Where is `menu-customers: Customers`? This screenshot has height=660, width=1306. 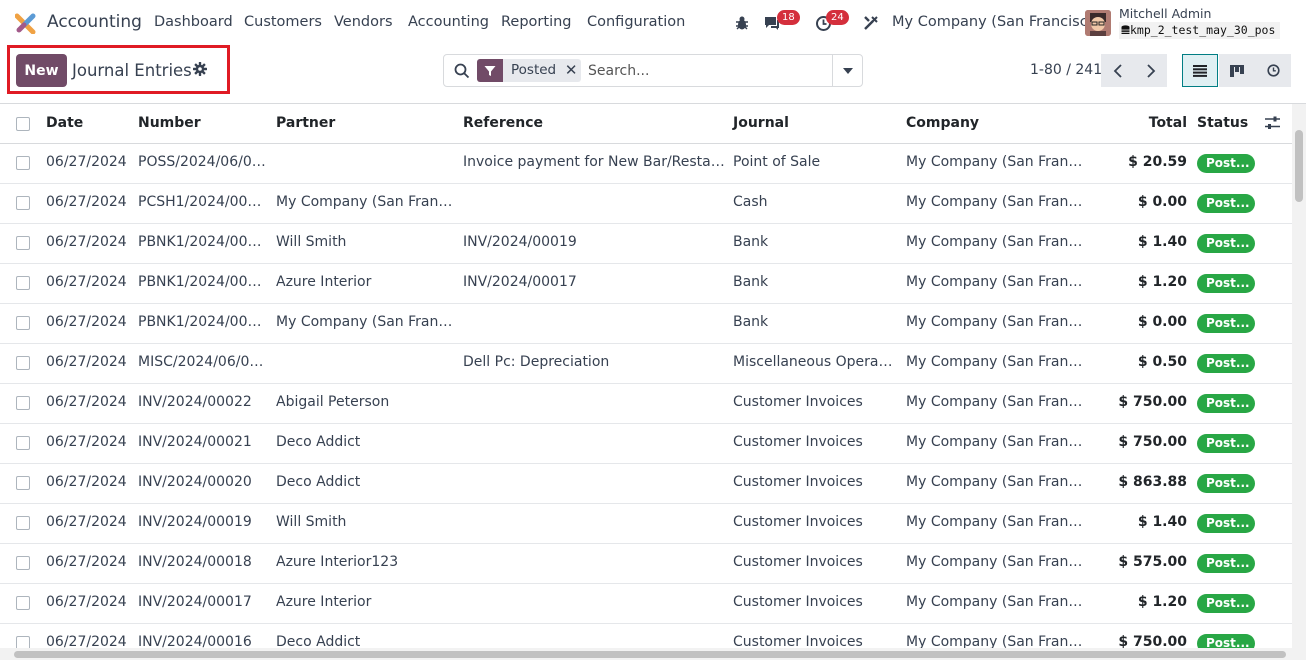
menu-customers: Customers is located at coordinates (283, 22).